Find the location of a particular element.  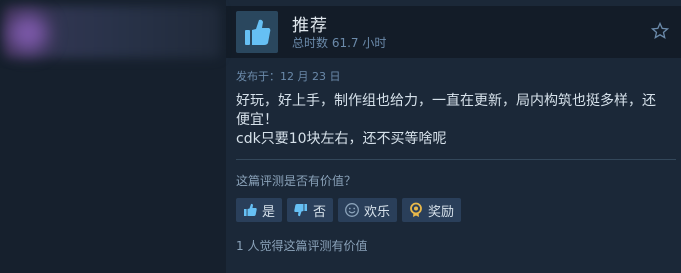

star-icon is located at coordinates (660, 30).